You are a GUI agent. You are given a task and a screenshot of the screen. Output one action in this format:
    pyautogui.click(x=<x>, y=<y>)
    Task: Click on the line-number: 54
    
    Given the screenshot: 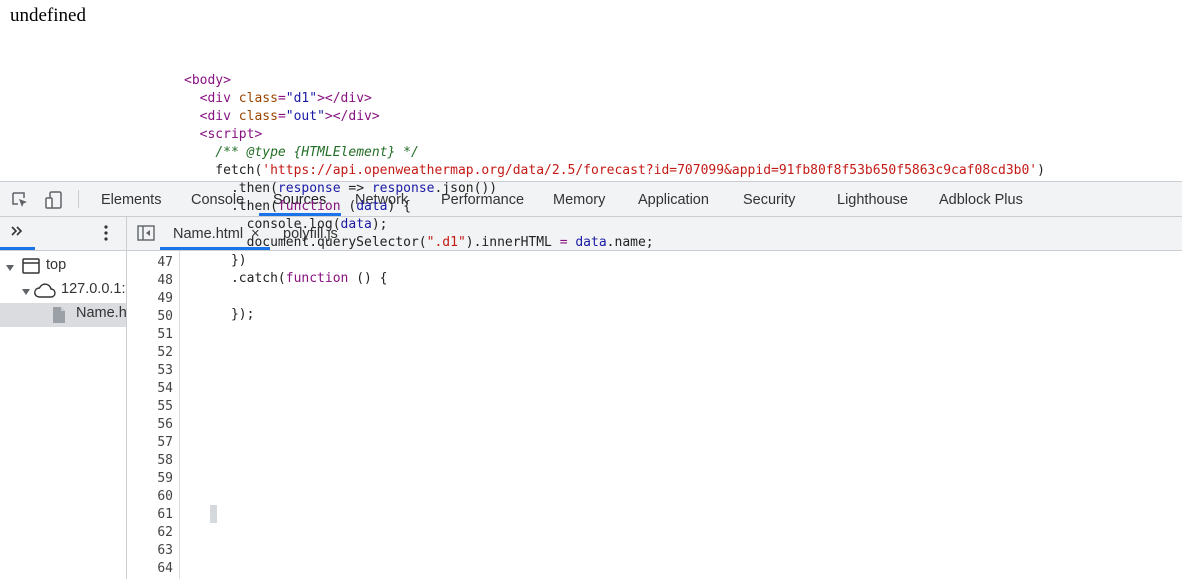 What is the action you would take?
    pyautogui.click(x=153, y=389)
    